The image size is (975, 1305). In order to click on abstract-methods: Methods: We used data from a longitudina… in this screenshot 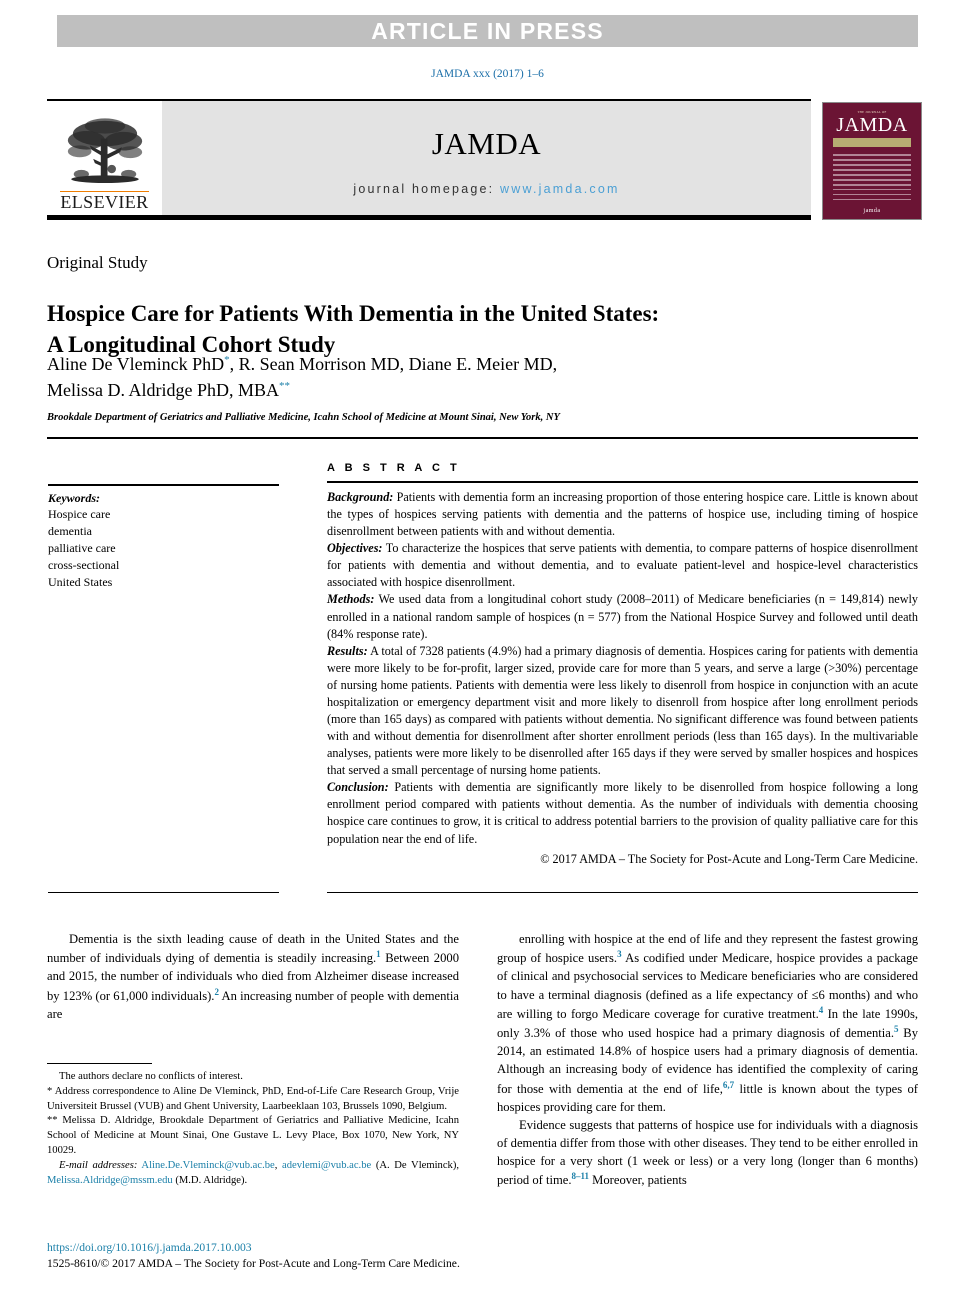, I will do `click(622, 616)`.